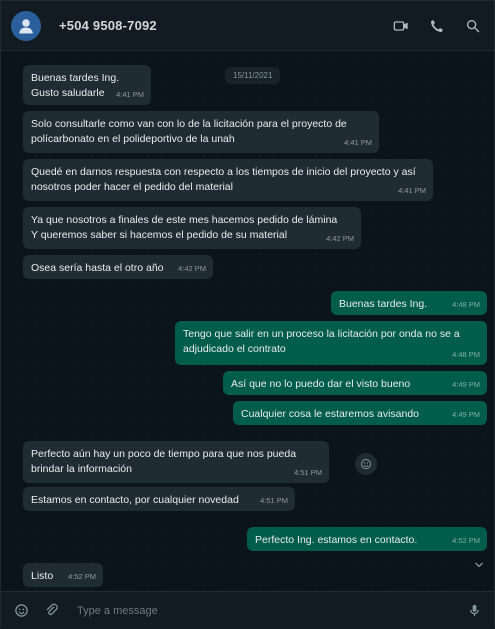  I want to click on emoji-button, so click(21, 611).